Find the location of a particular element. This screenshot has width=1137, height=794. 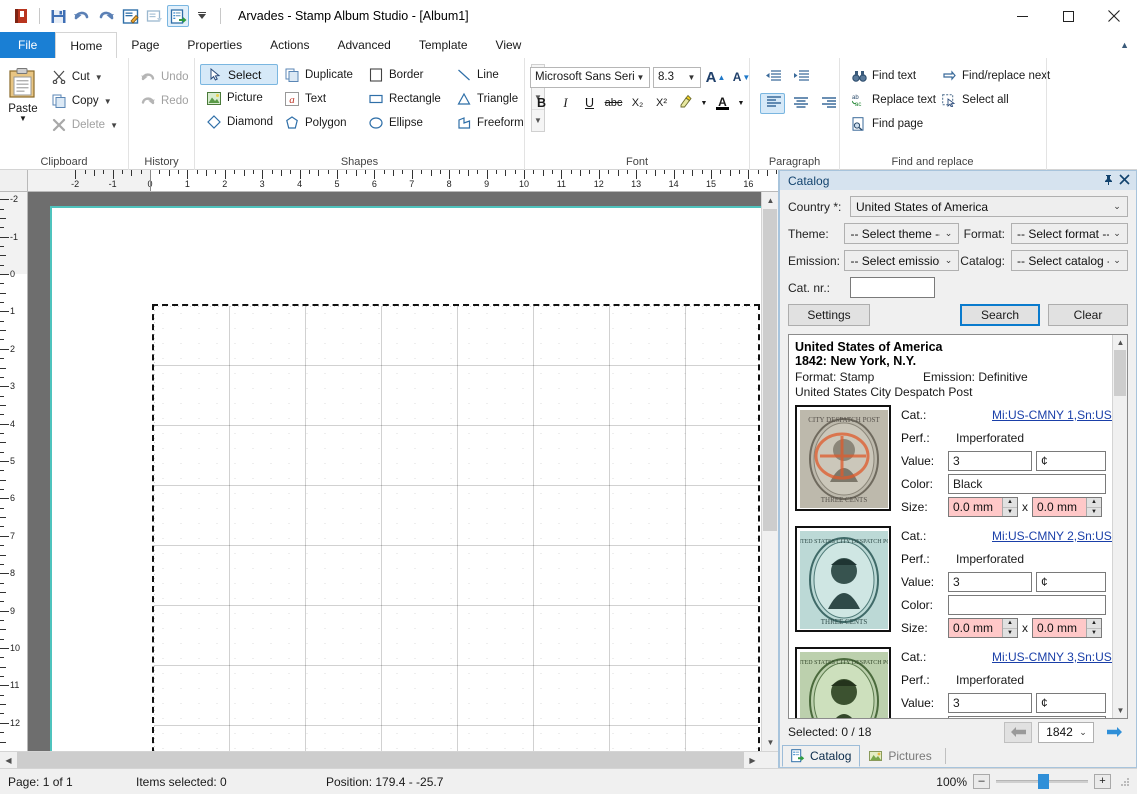

maximize-button is located at coordinates (1068, 16).